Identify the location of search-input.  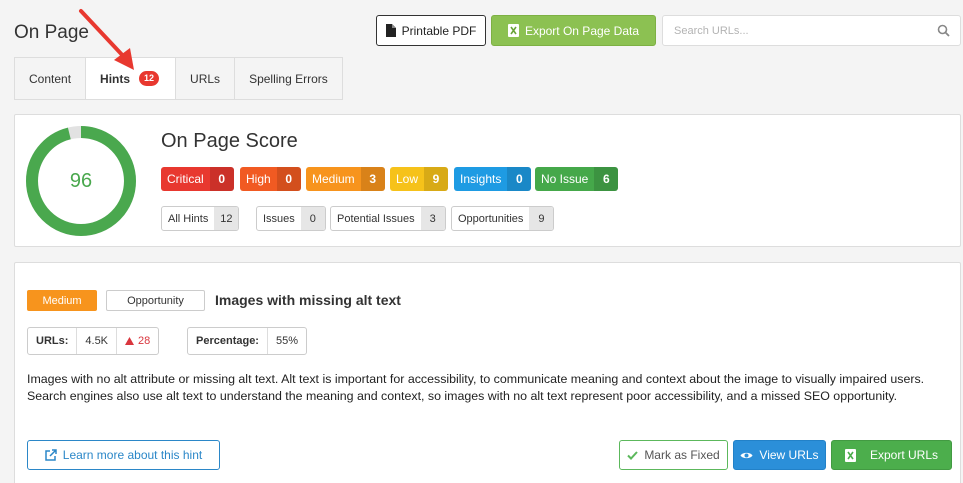
(793, 30).